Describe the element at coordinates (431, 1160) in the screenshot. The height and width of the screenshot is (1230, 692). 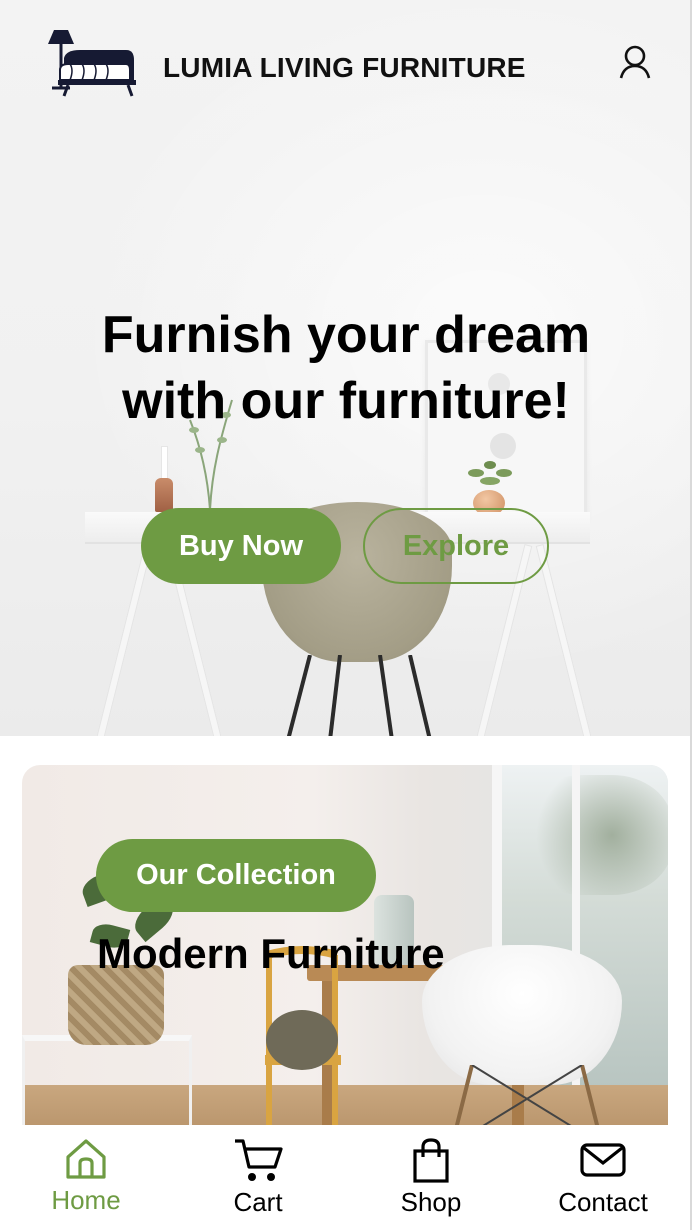
I see `bag-icon` at that location.